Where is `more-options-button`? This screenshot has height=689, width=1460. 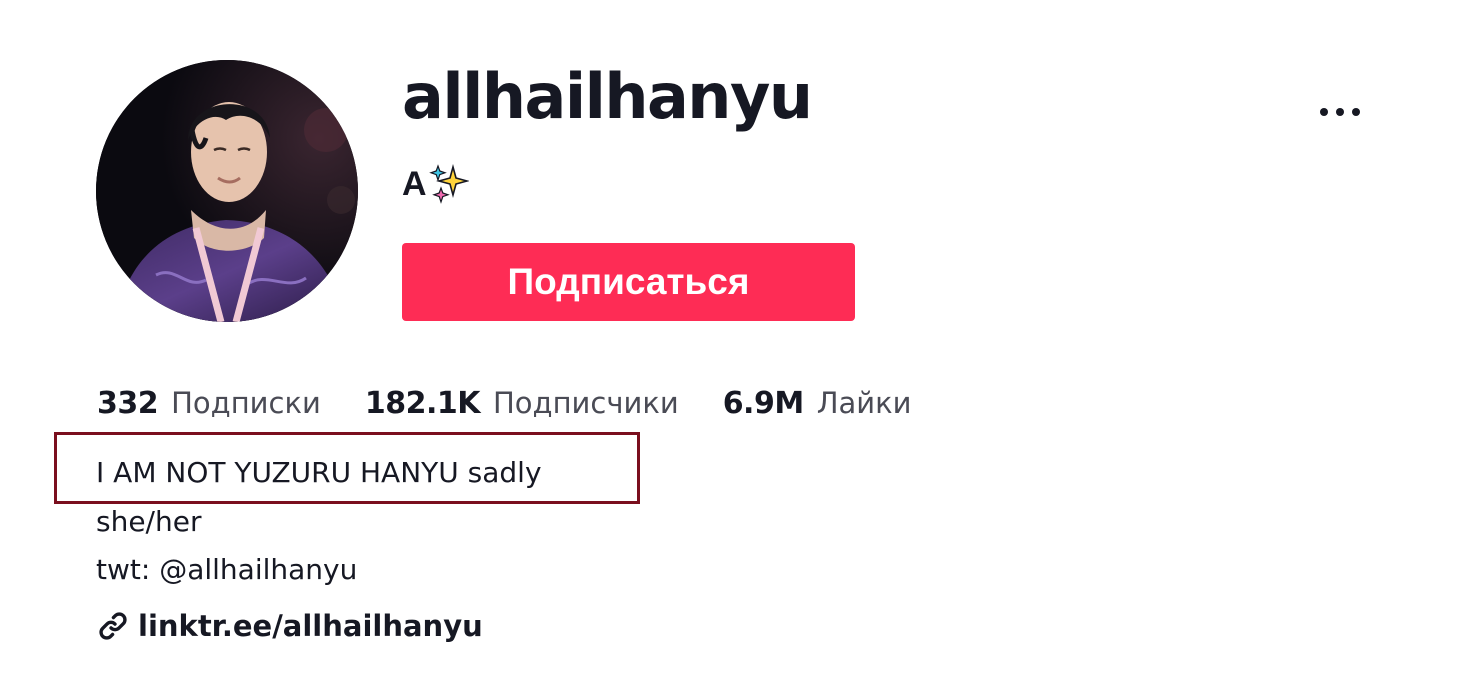
more-options-button is located at coordinates (1340, 112).